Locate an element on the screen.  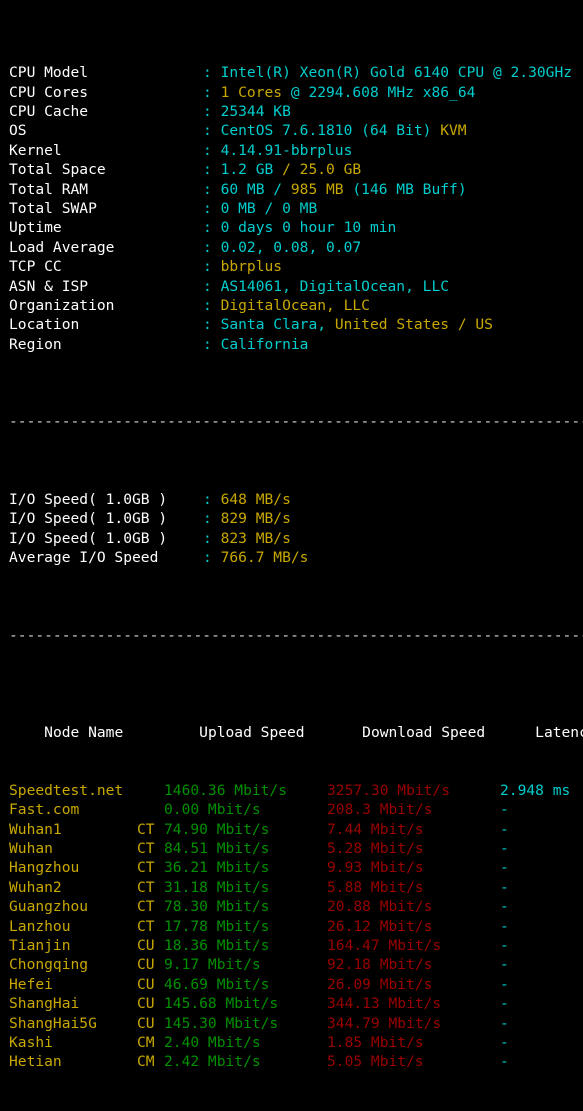
system-info-label: Uptime is located at coordinates (35, 228).